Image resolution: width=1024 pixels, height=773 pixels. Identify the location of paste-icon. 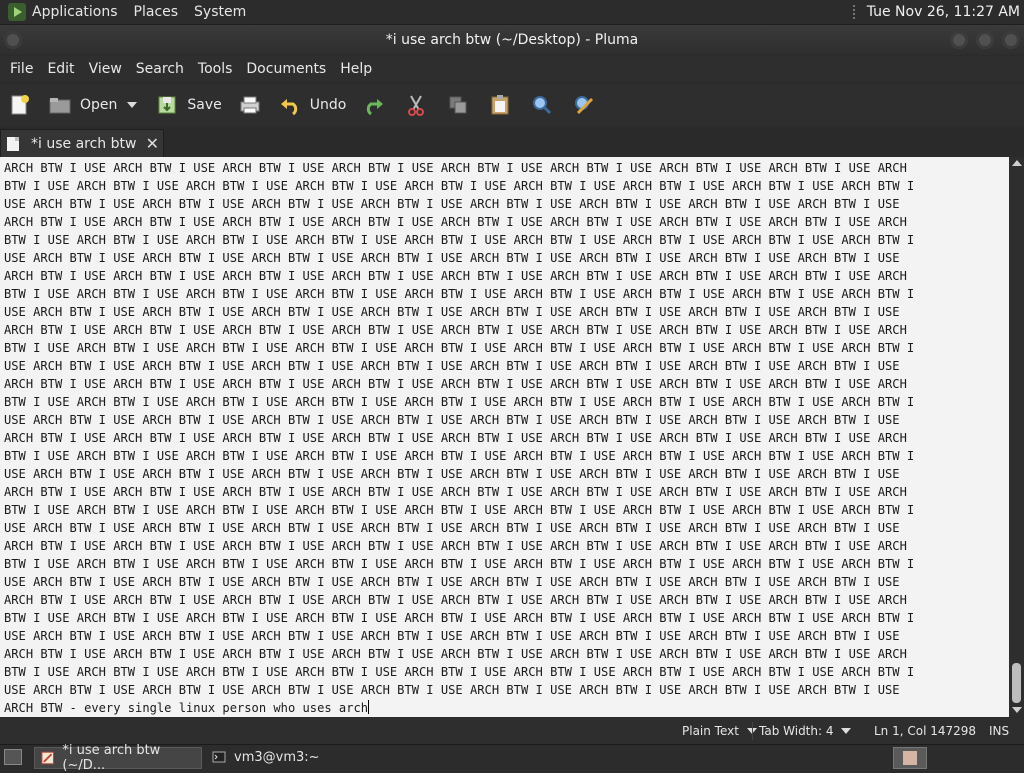
(500, 105).